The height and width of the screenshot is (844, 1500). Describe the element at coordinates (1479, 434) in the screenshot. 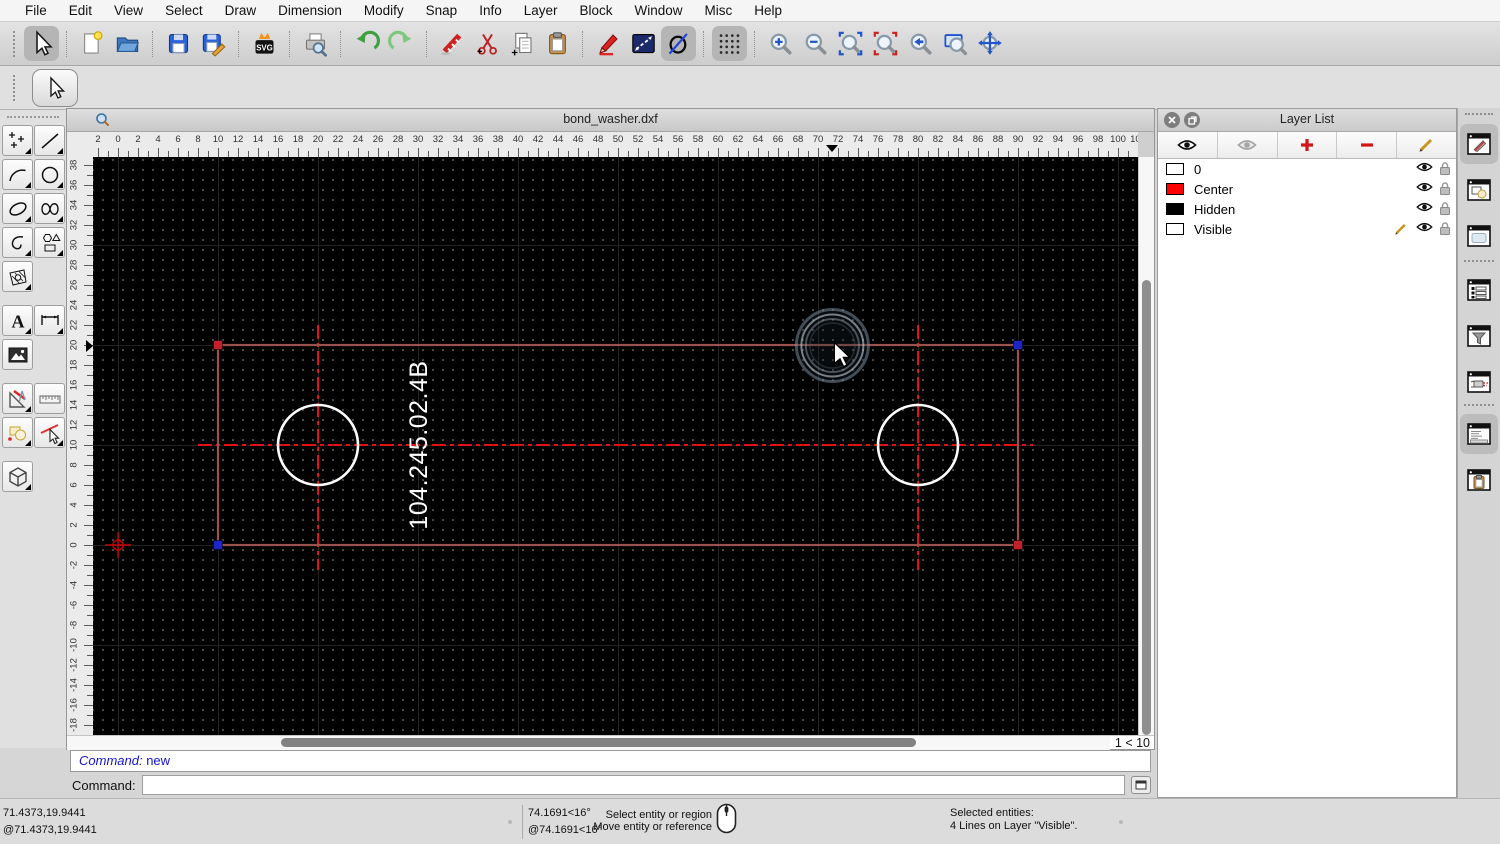

I see `command-window-button` at that location.